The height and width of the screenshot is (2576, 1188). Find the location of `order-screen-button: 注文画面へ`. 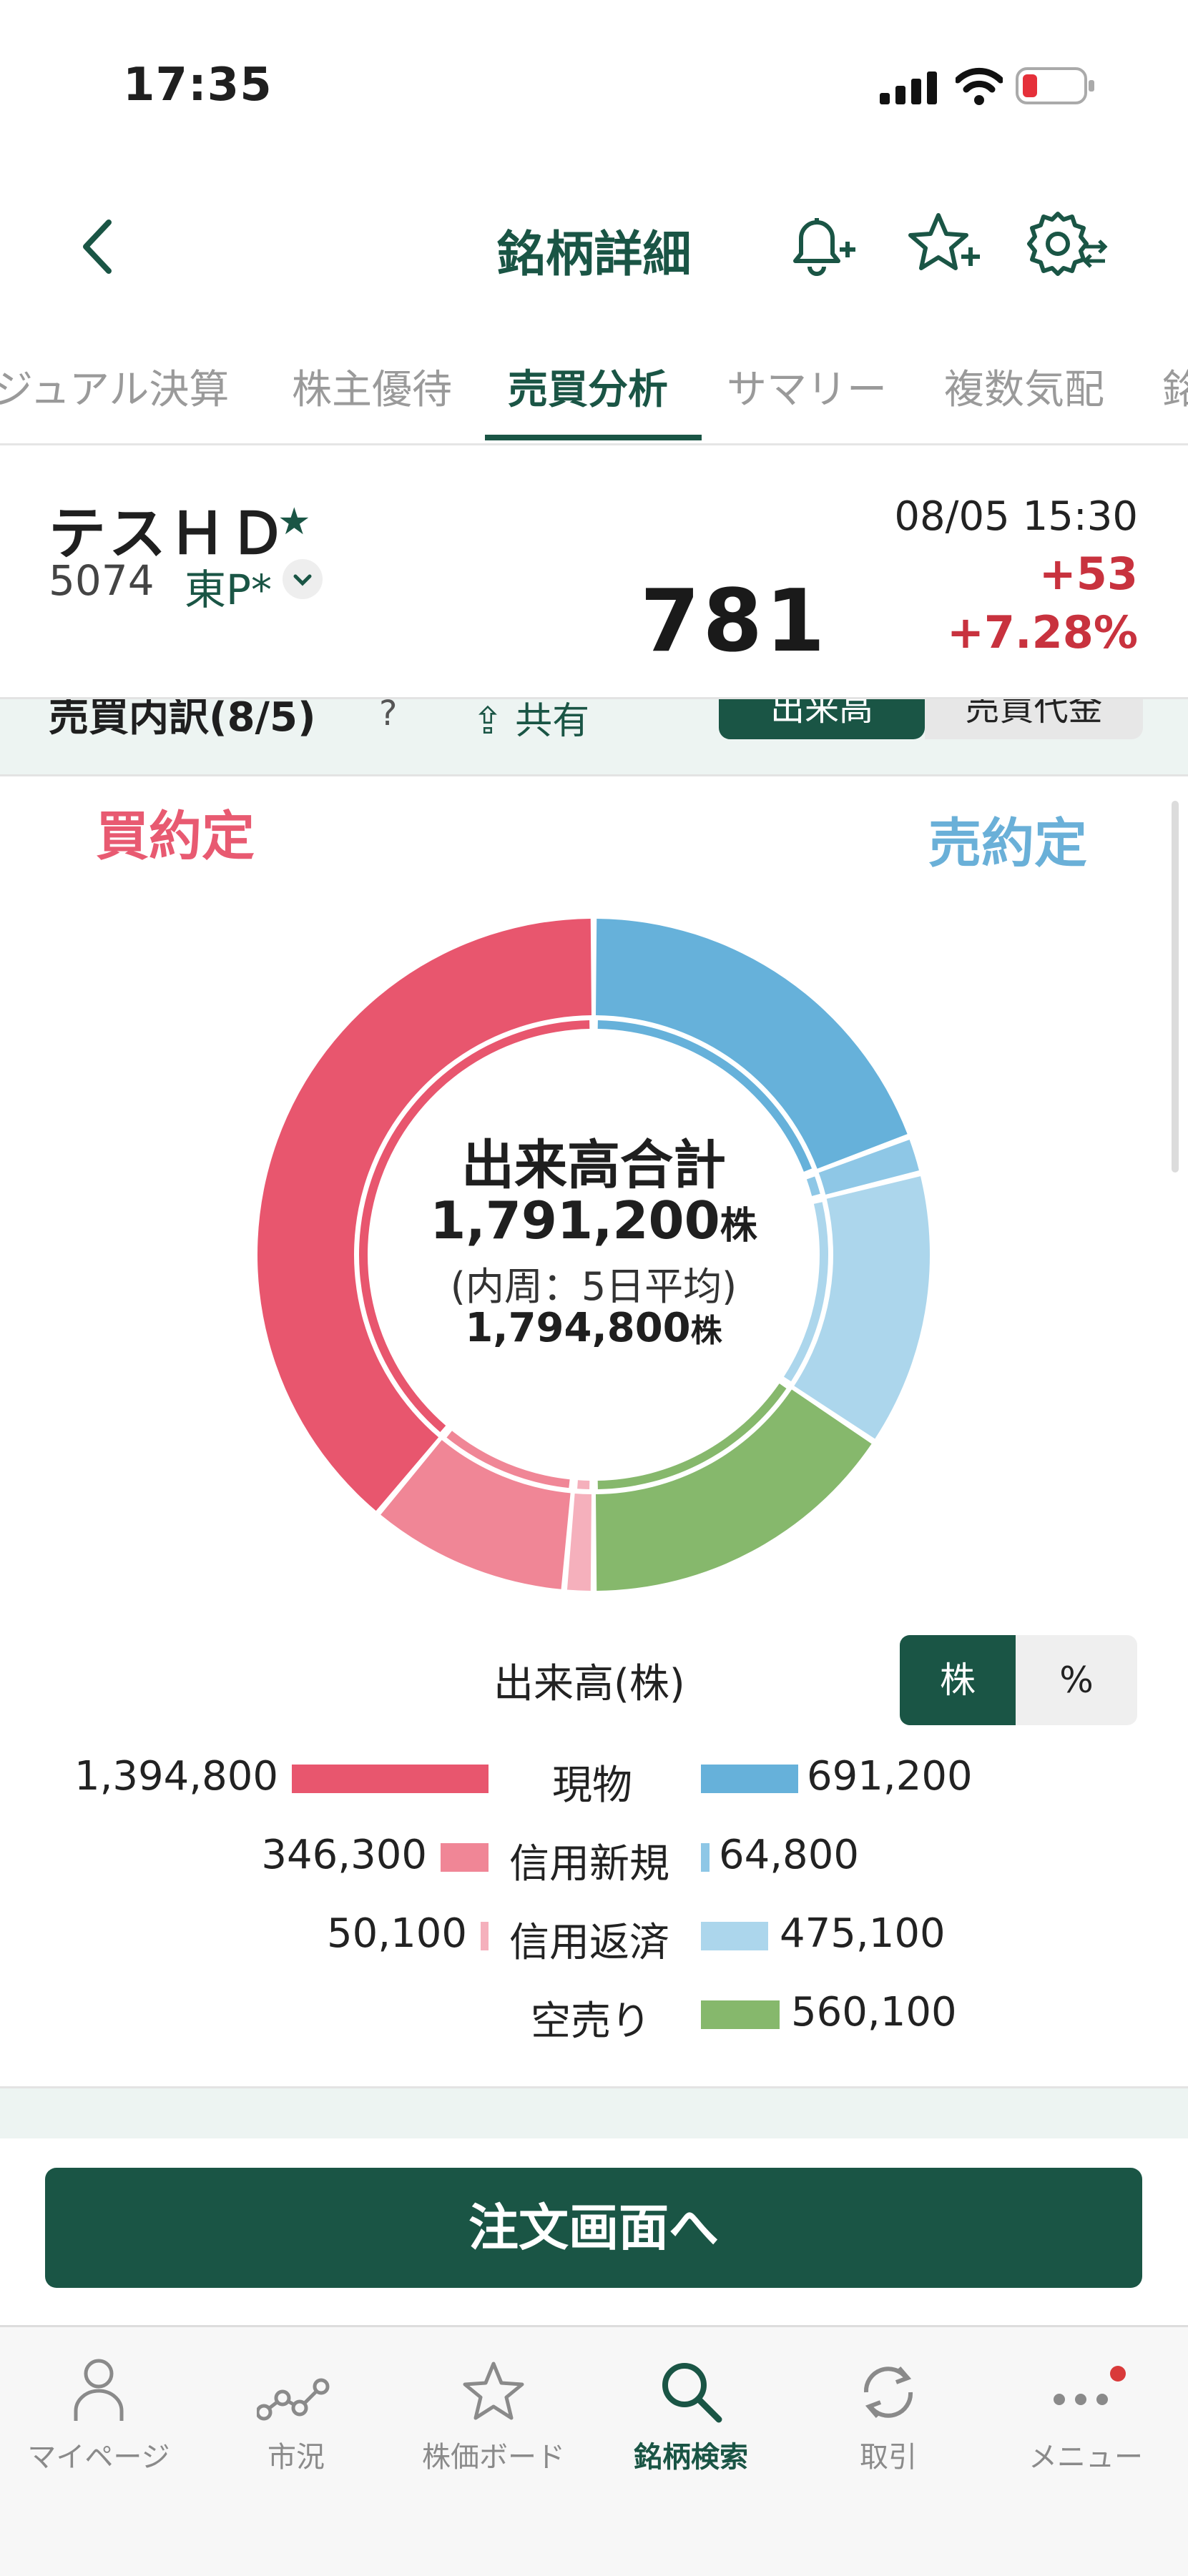

order-screen-button: 注文画面へ is located at coordinates (593, 2228).